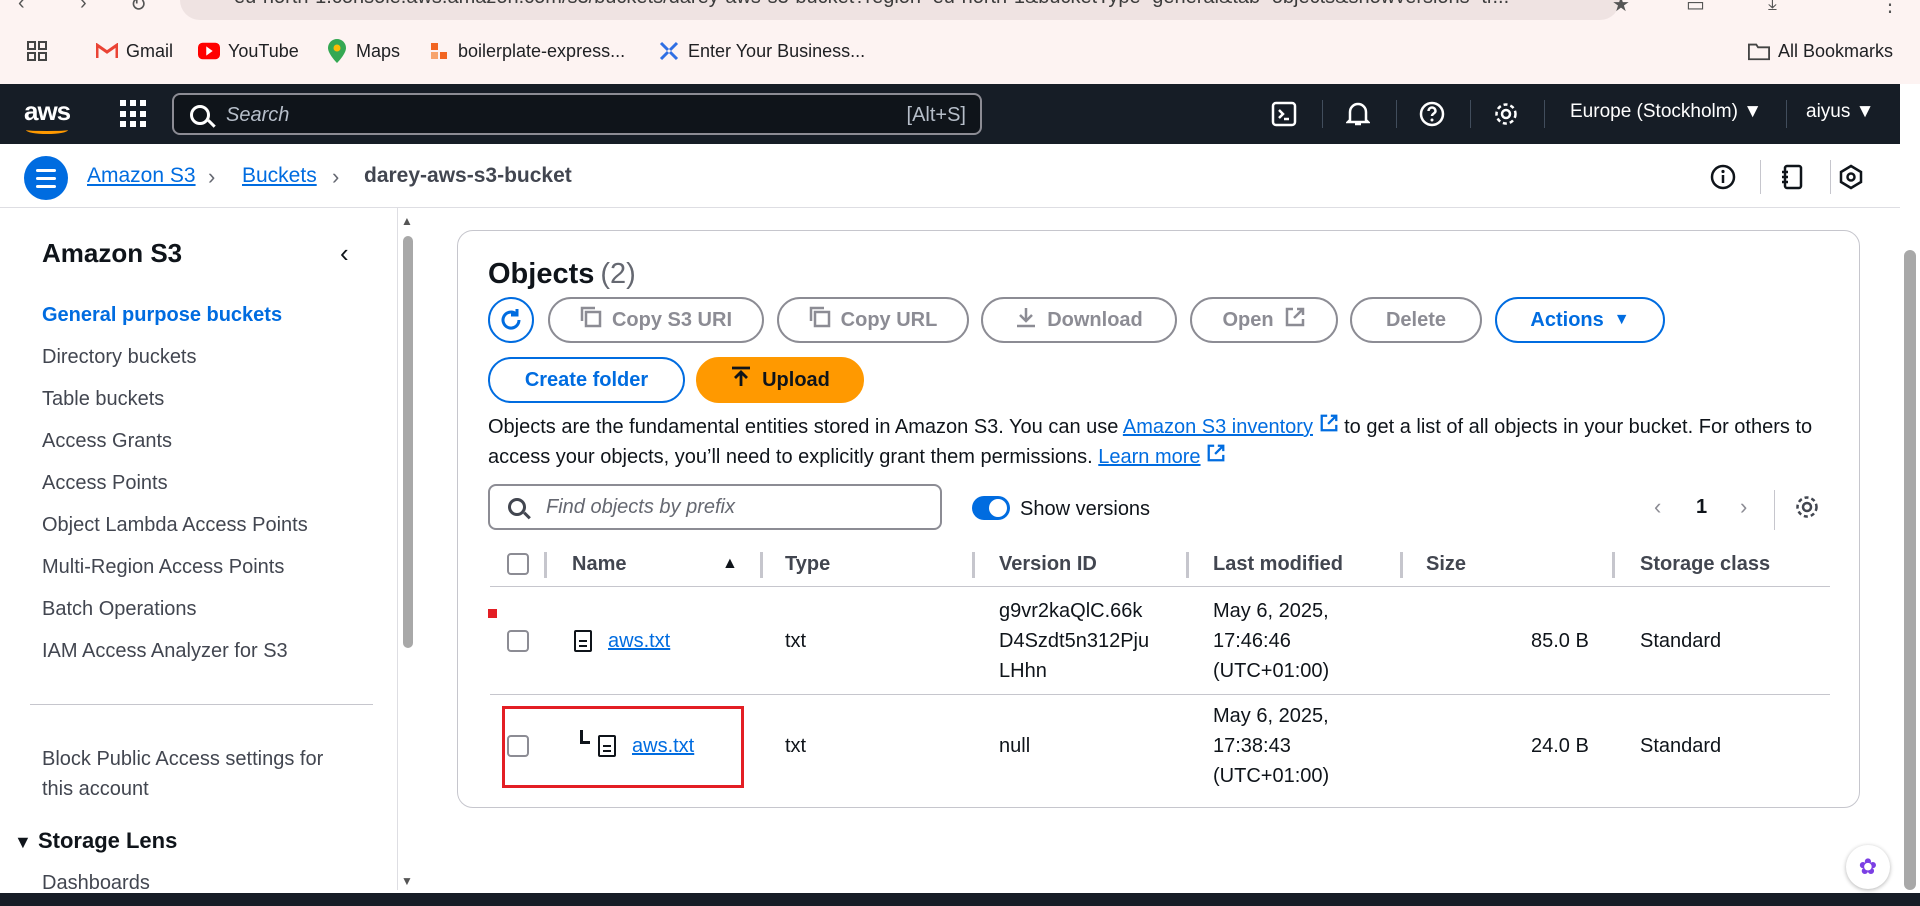 The height and width of the screenshot is (906, 1920). I want to click on aws-footer, so click(960, 899).